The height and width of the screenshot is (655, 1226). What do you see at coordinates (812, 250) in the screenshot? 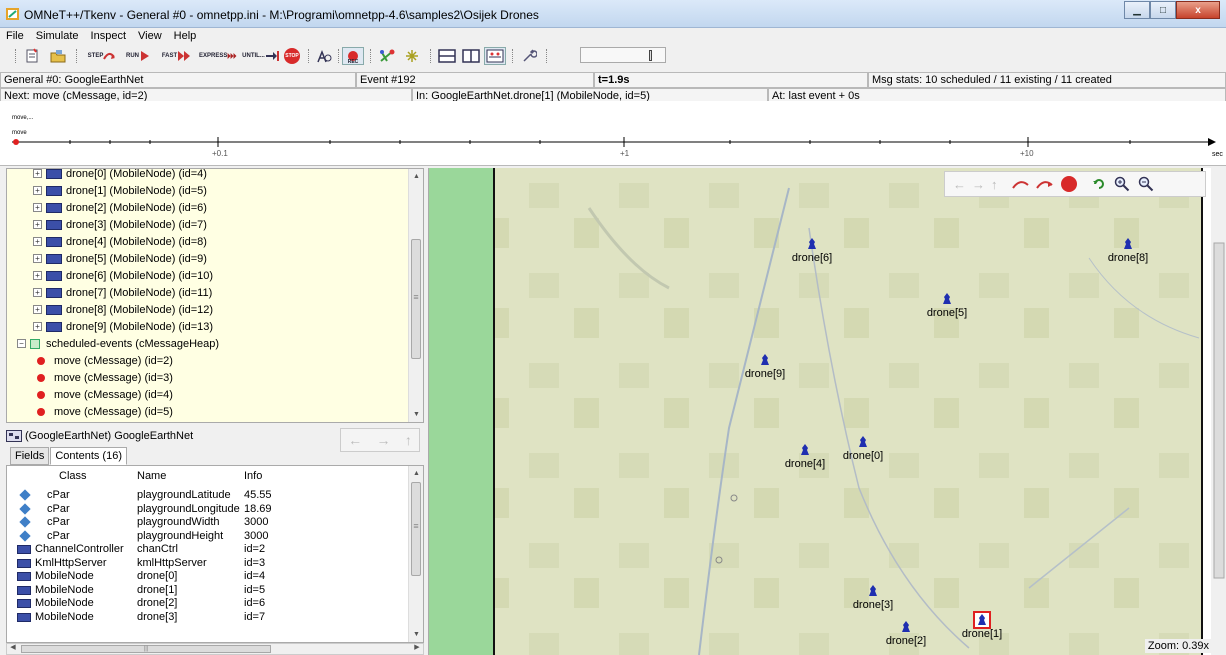
I see `drone-node: drone[6]` at bounding box center [812, 250].